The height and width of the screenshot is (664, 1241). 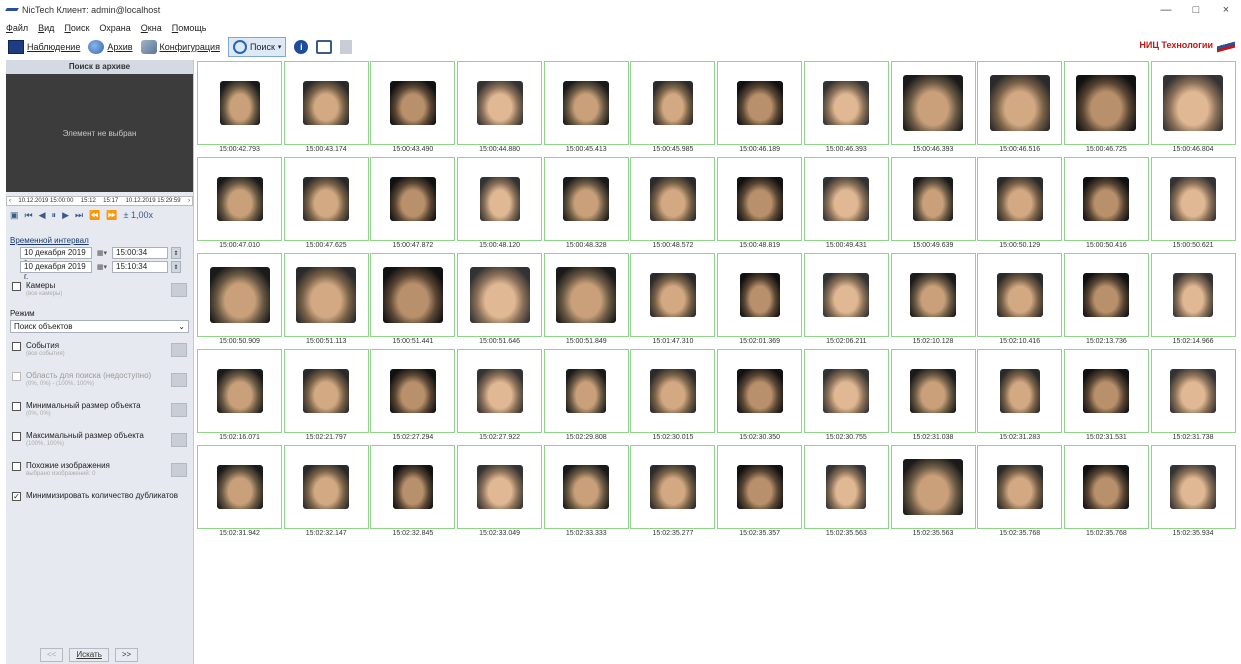 What do you see at coordinates (239, 397) in the screenshot?
I see `result-tile: 15:02:16.071` at bounding box center [239, 397].